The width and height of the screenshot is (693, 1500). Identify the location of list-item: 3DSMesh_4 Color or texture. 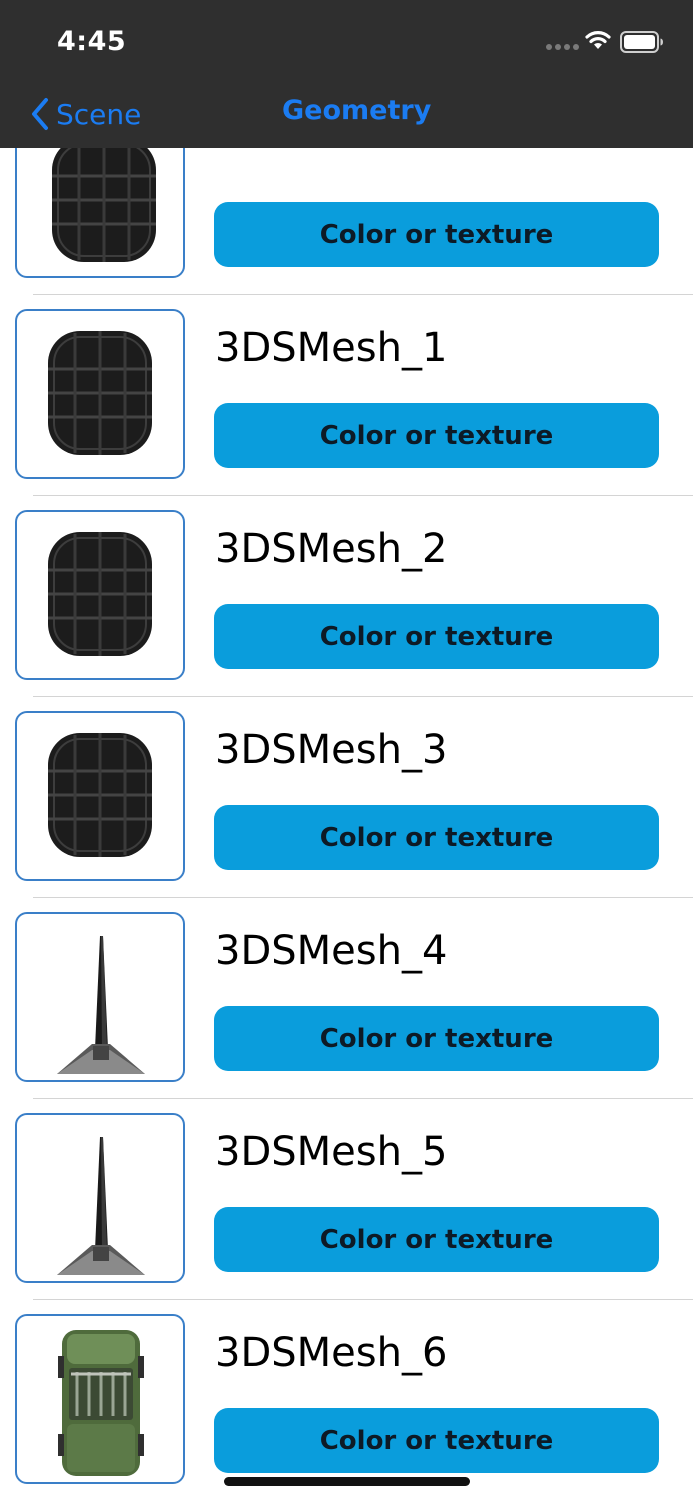
(346, 998).